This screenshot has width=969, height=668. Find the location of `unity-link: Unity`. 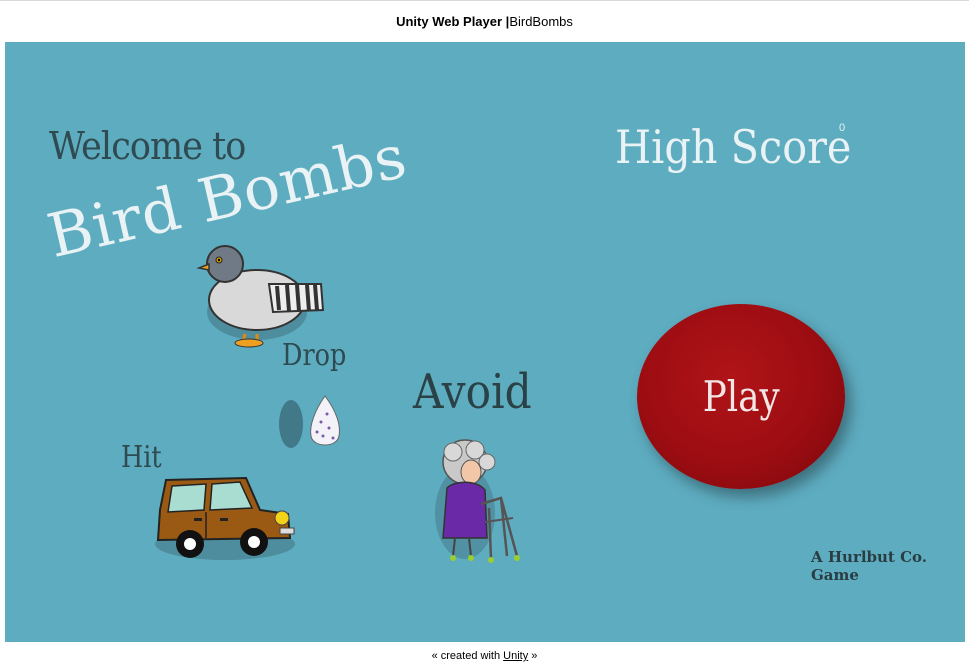

unity-link: Unity is located at coordinates (515, 656).